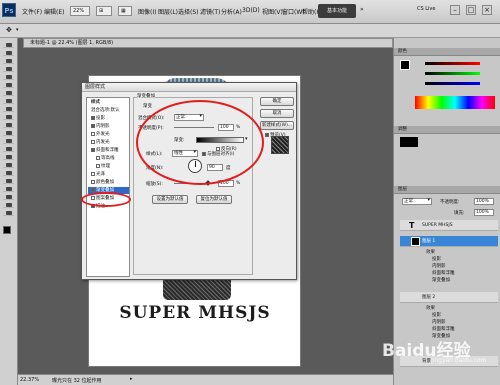 The width and height of the screenshot is (500, 385). Describe the element at coordinates (188, 11) in the screenshot. I see `menu-select: 选择(S)` at that location.